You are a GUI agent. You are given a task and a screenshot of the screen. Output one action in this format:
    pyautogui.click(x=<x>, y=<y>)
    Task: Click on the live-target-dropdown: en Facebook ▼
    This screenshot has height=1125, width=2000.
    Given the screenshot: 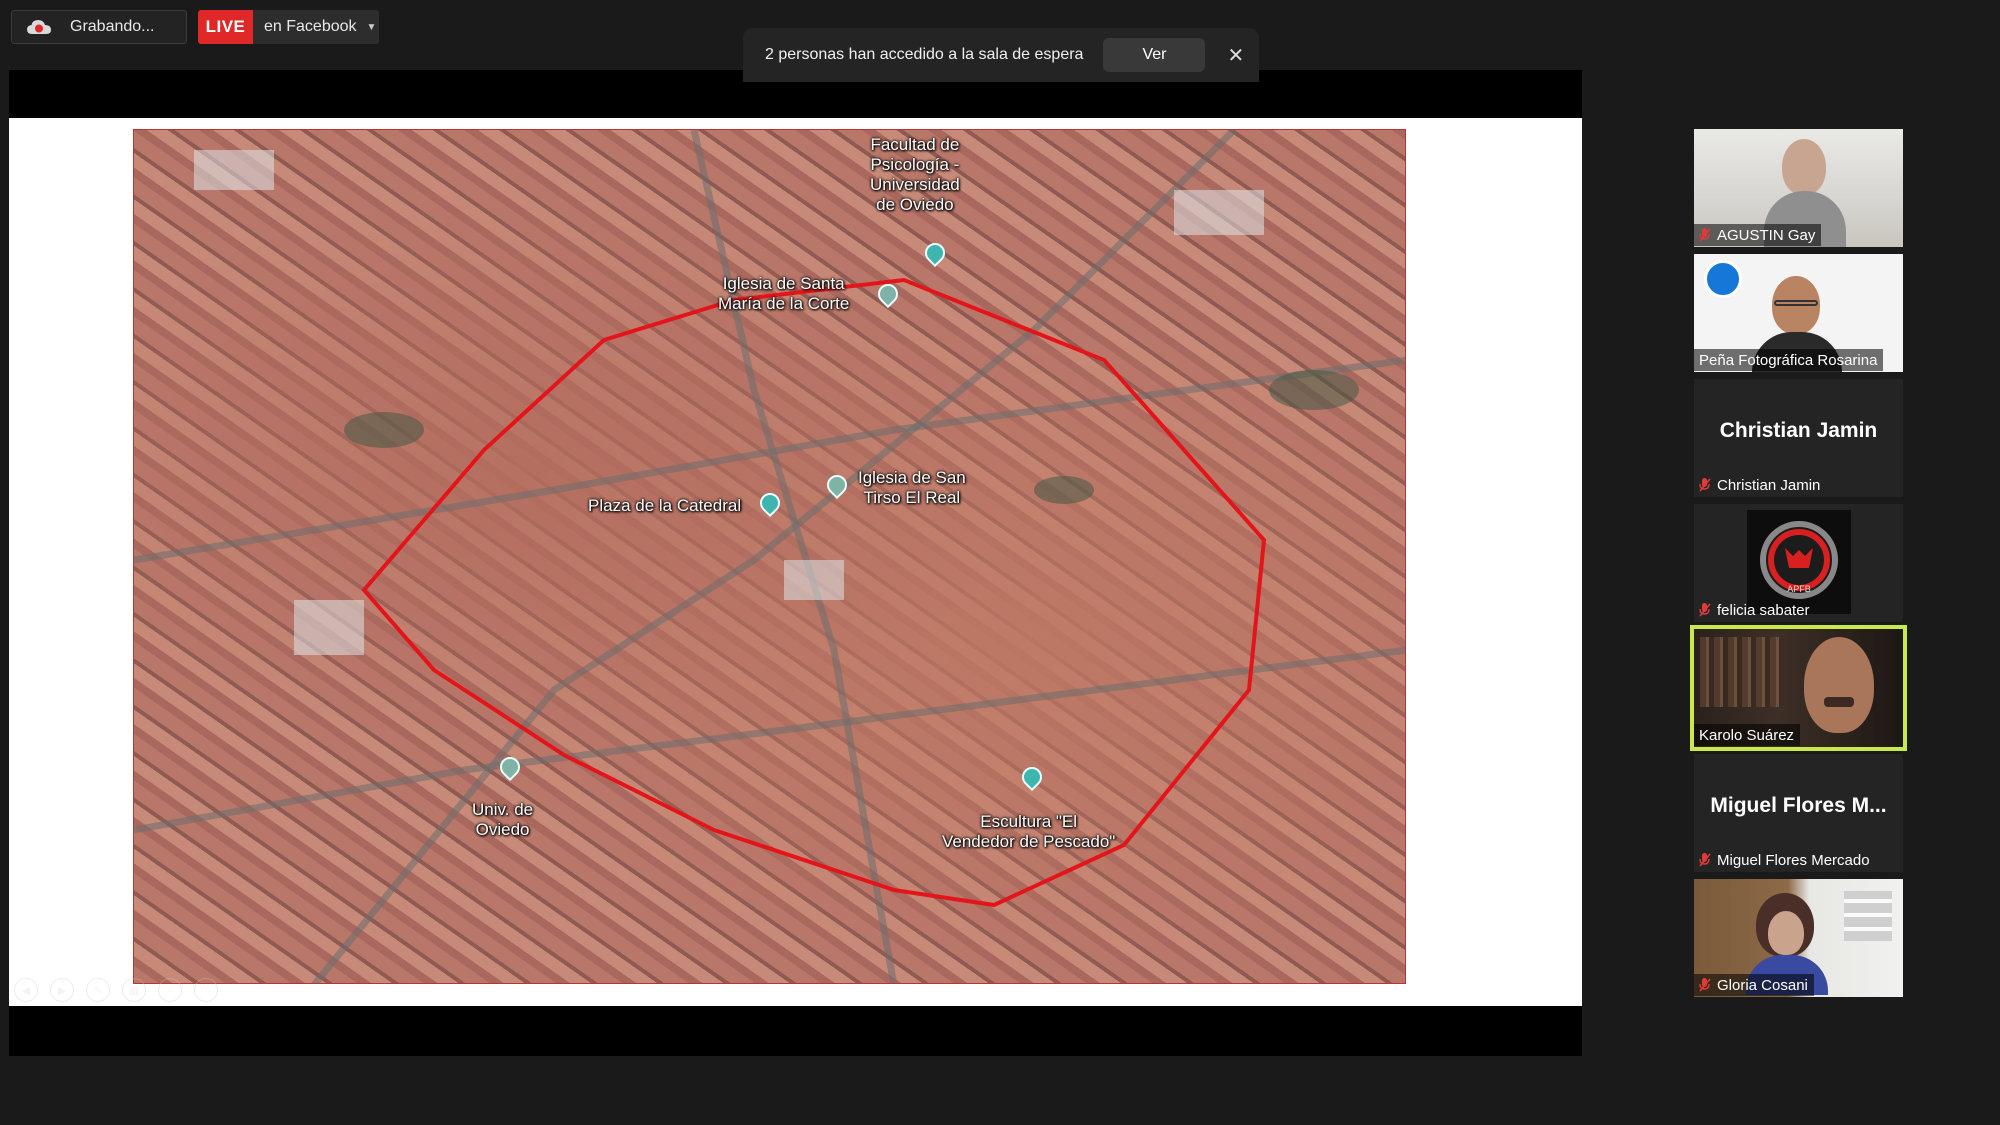 What is the action you would take?
    pyautogui.click(x=316, y=27)
    